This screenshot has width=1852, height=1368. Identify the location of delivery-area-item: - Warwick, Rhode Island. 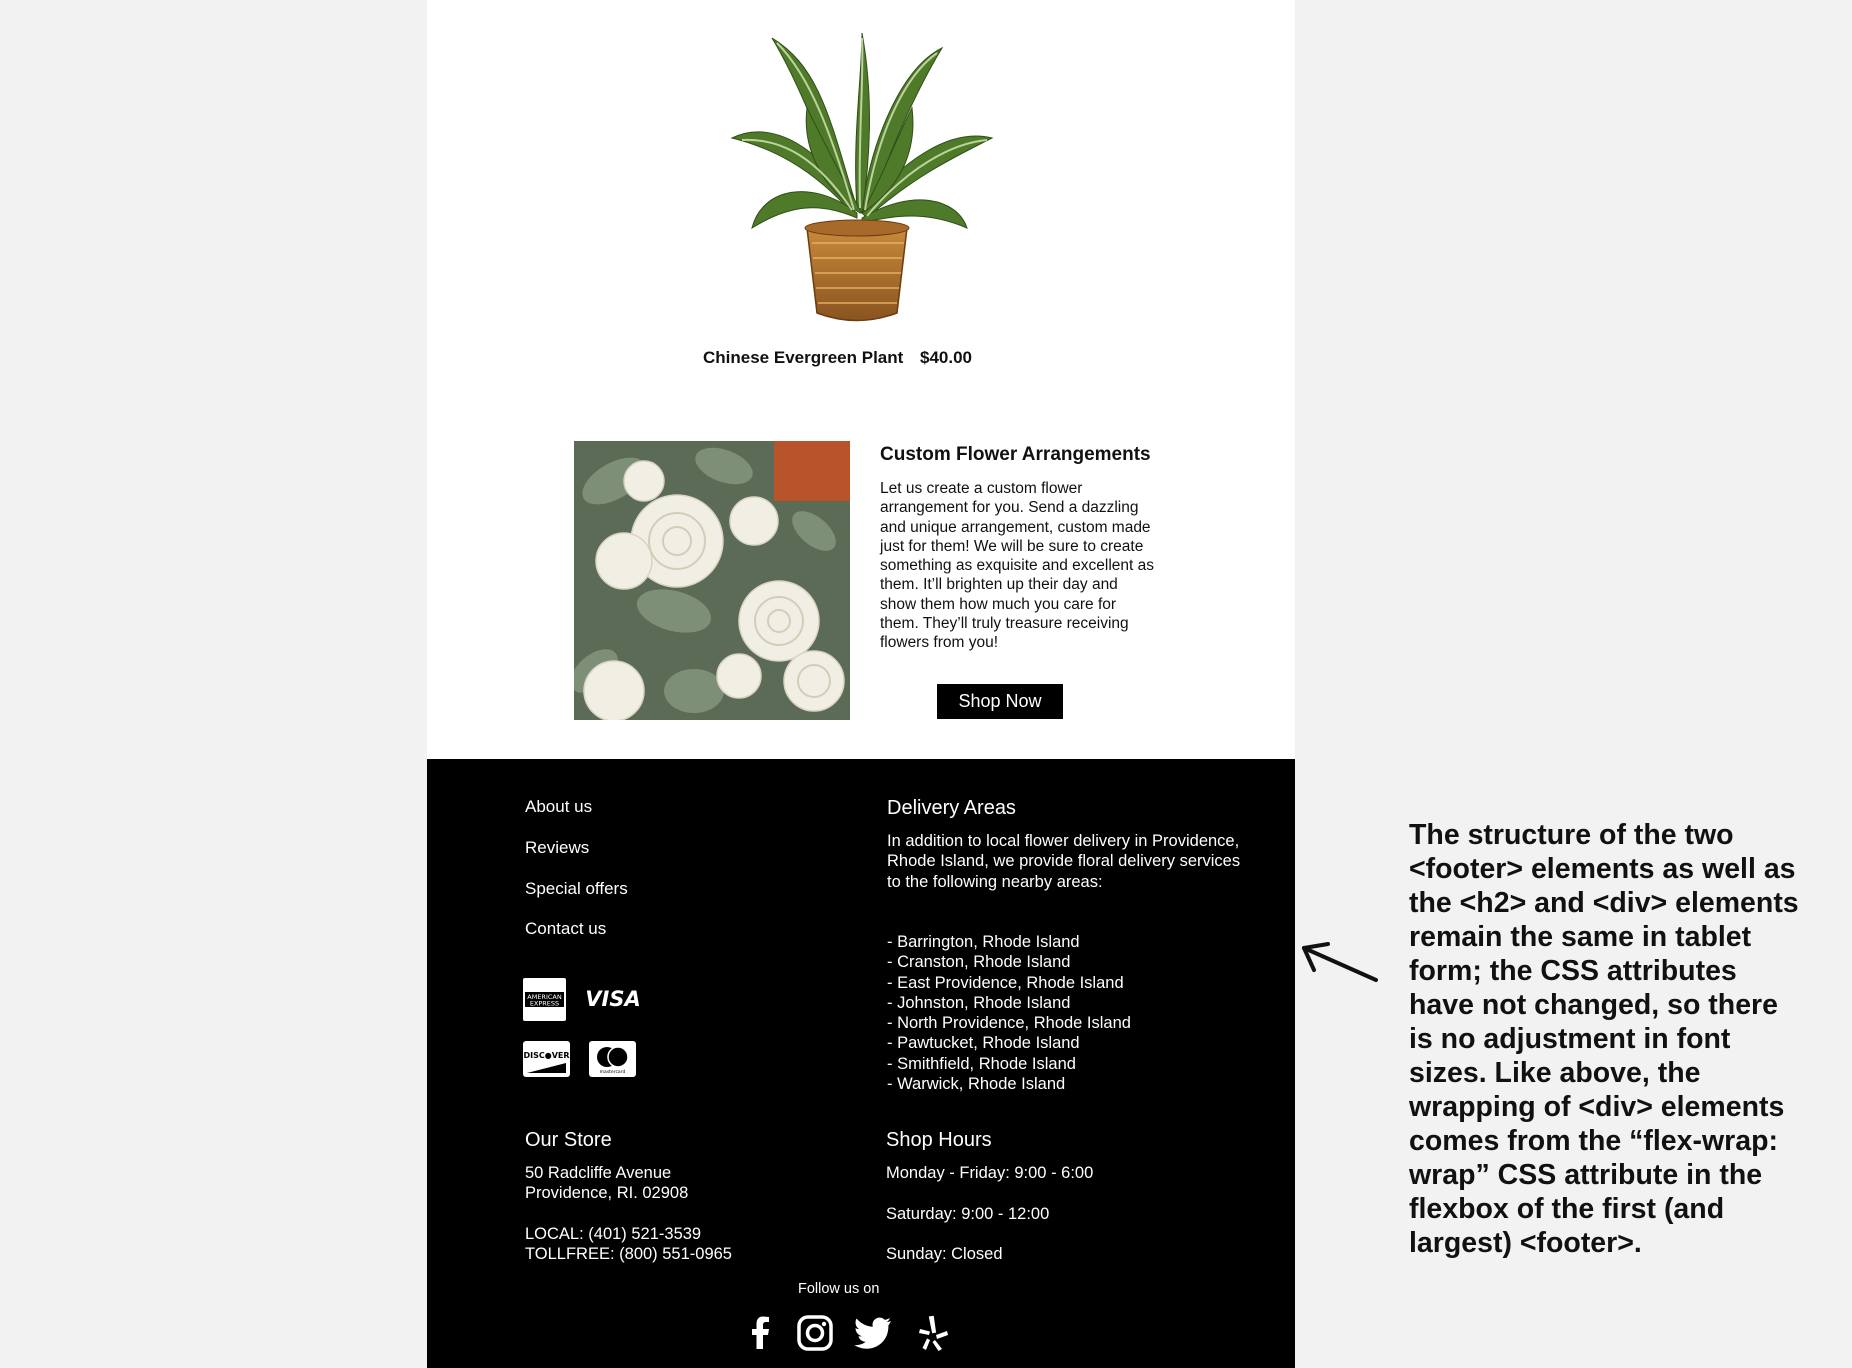
(976, 1084).